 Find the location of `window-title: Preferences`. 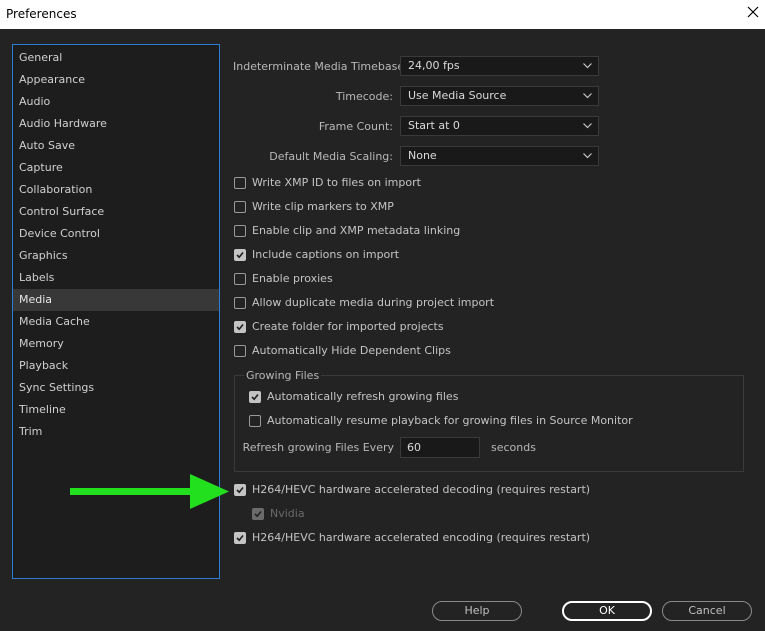

window-title: Preferences is located at coordinates (41, 14).